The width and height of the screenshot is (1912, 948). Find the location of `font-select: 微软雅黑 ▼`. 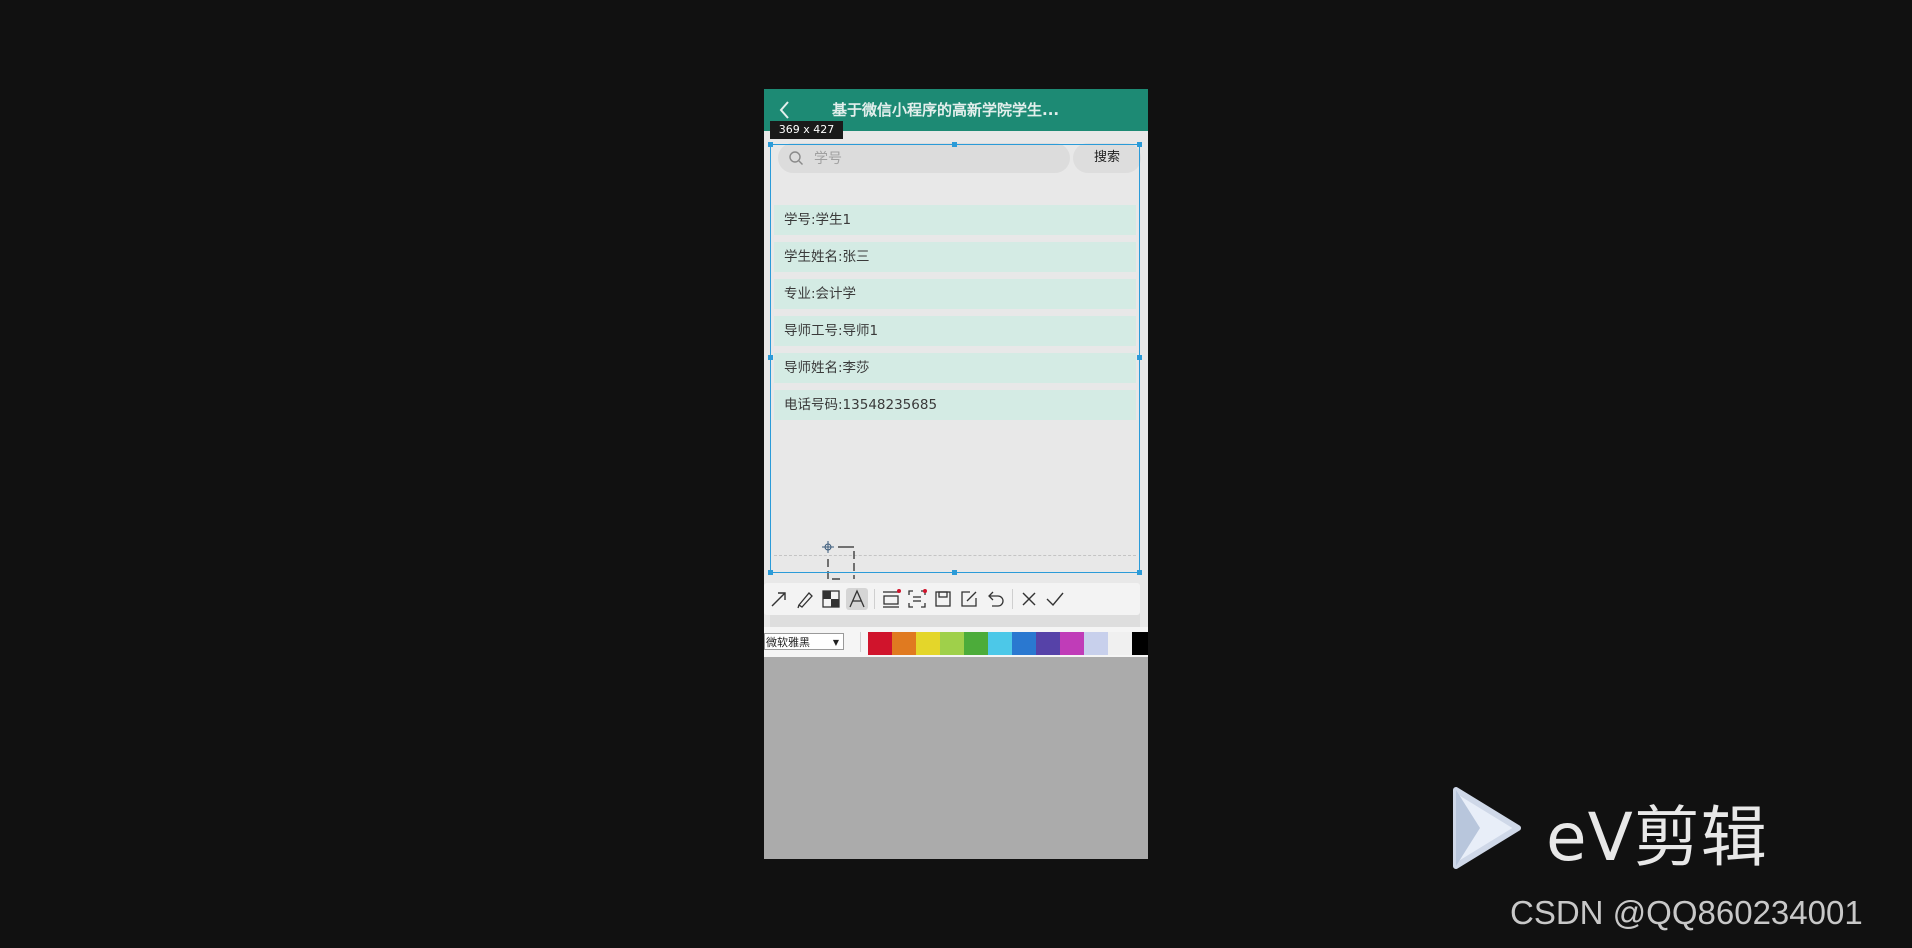

font-select: 微软雅黑 ▼ is located at coordinates (804, 641).